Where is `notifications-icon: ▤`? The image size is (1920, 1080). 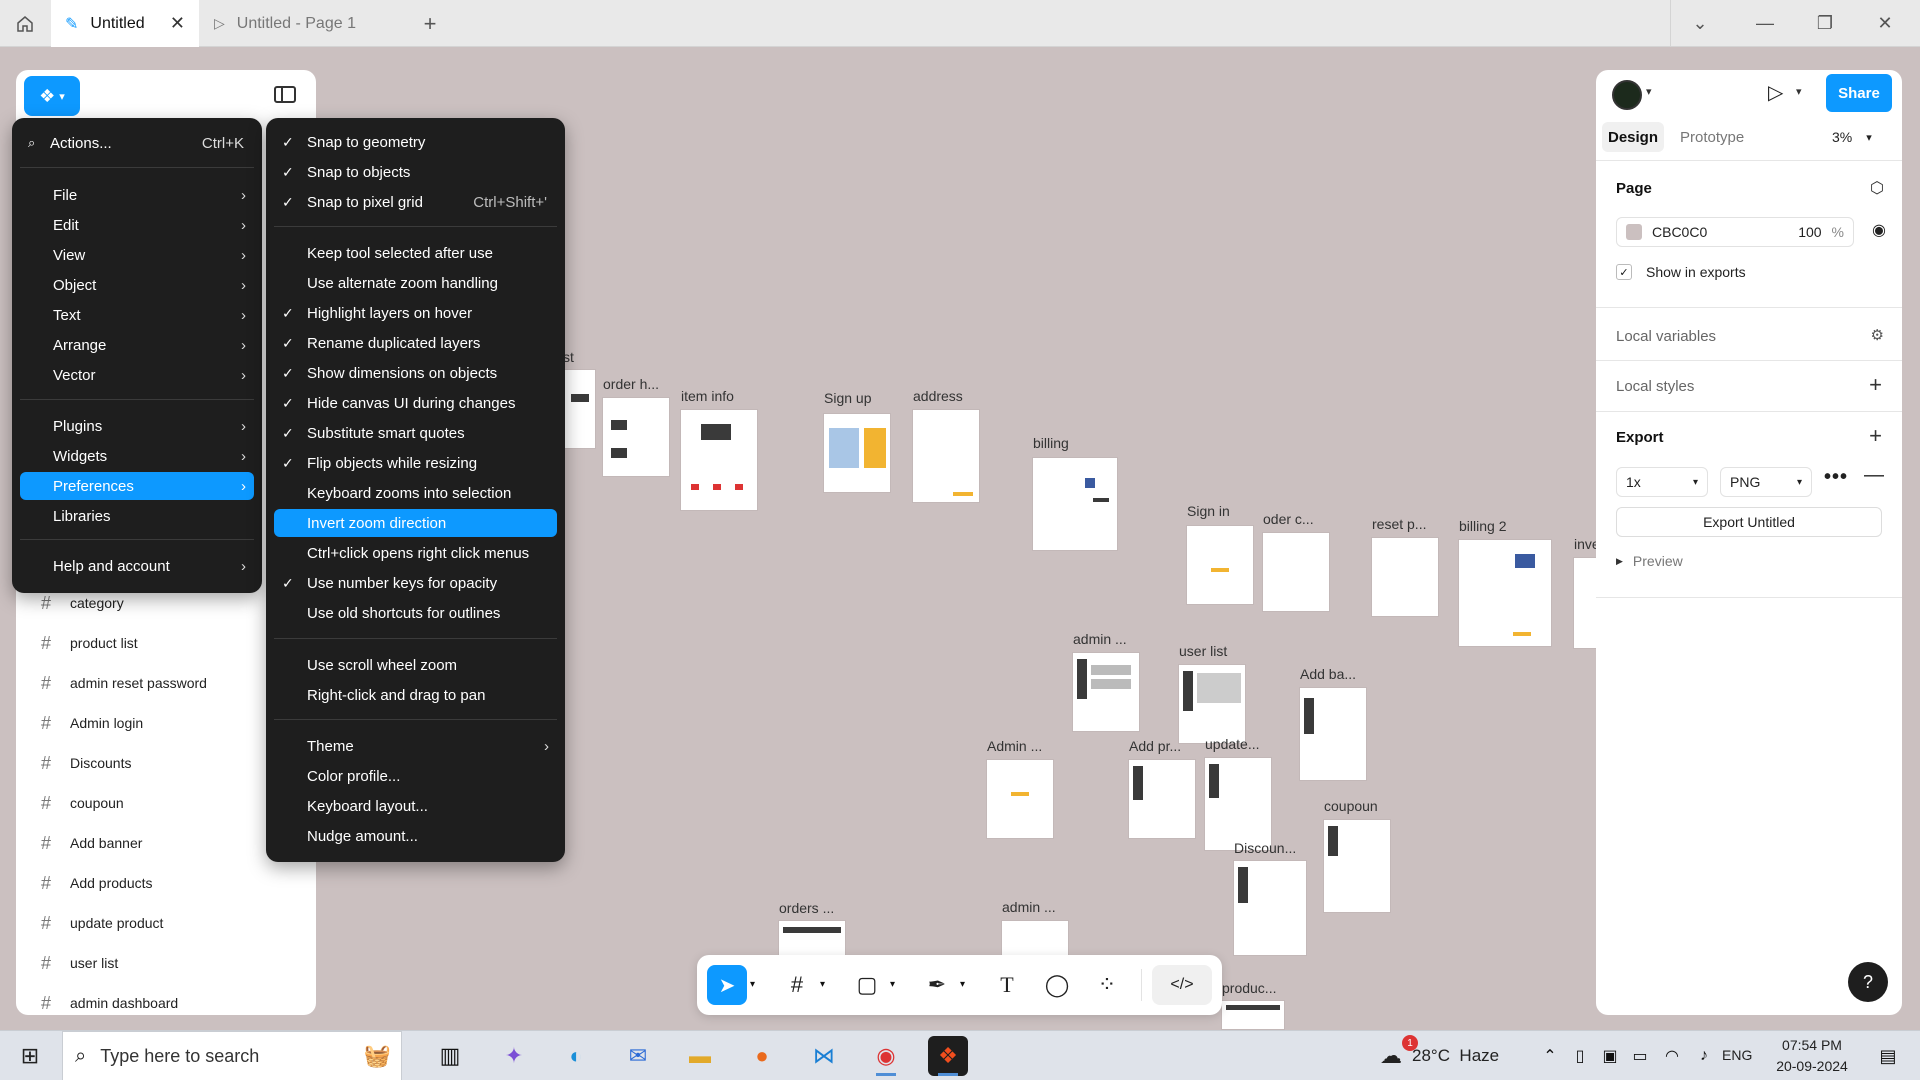 notifications-icon: ▤ is located at coordinates (1888, 1056).